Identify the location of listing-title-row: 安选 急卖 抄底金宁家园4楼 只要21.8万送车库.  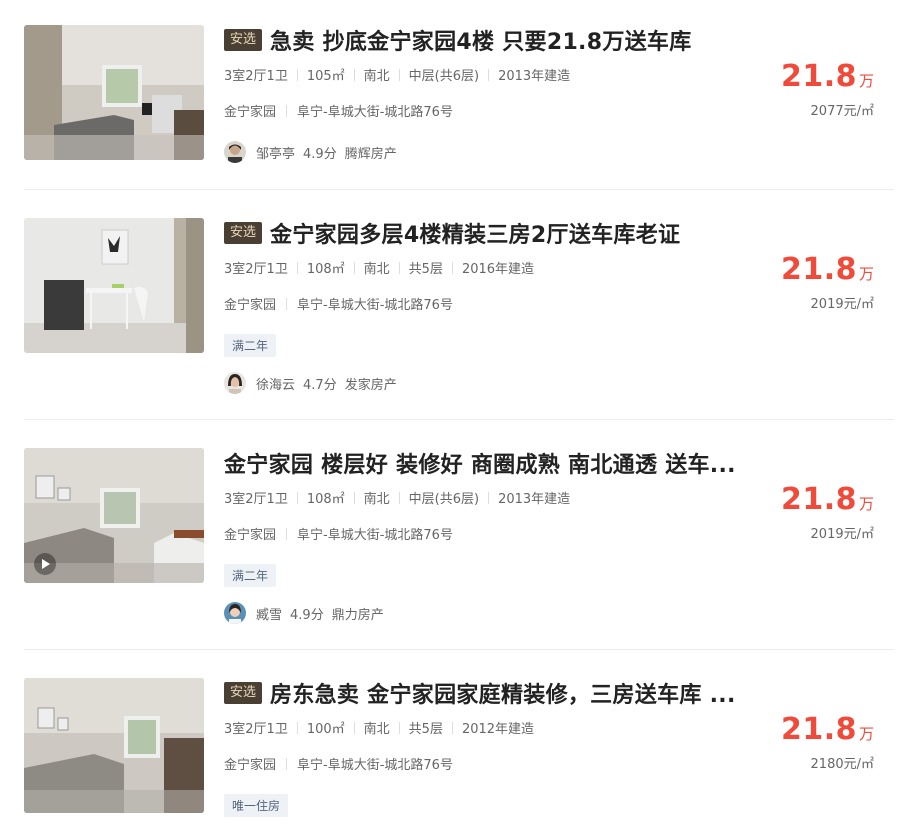
(504, 40).